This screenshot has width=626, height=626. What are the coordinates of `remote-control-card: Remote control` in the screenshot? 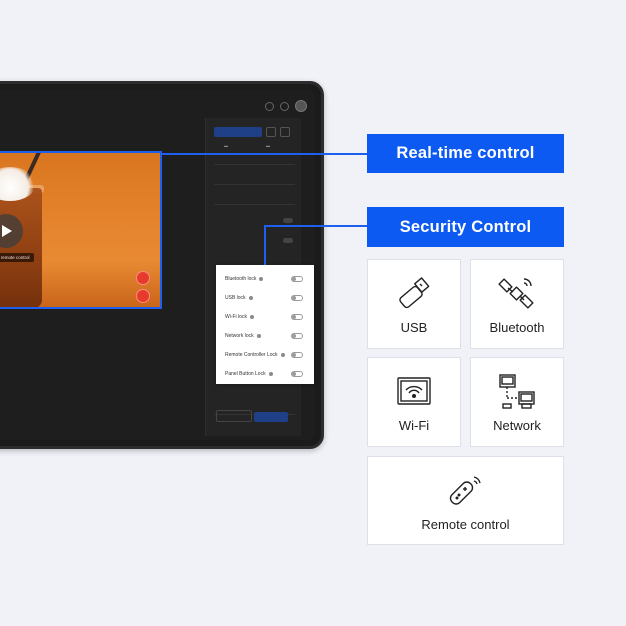 It's located at (465, 500).